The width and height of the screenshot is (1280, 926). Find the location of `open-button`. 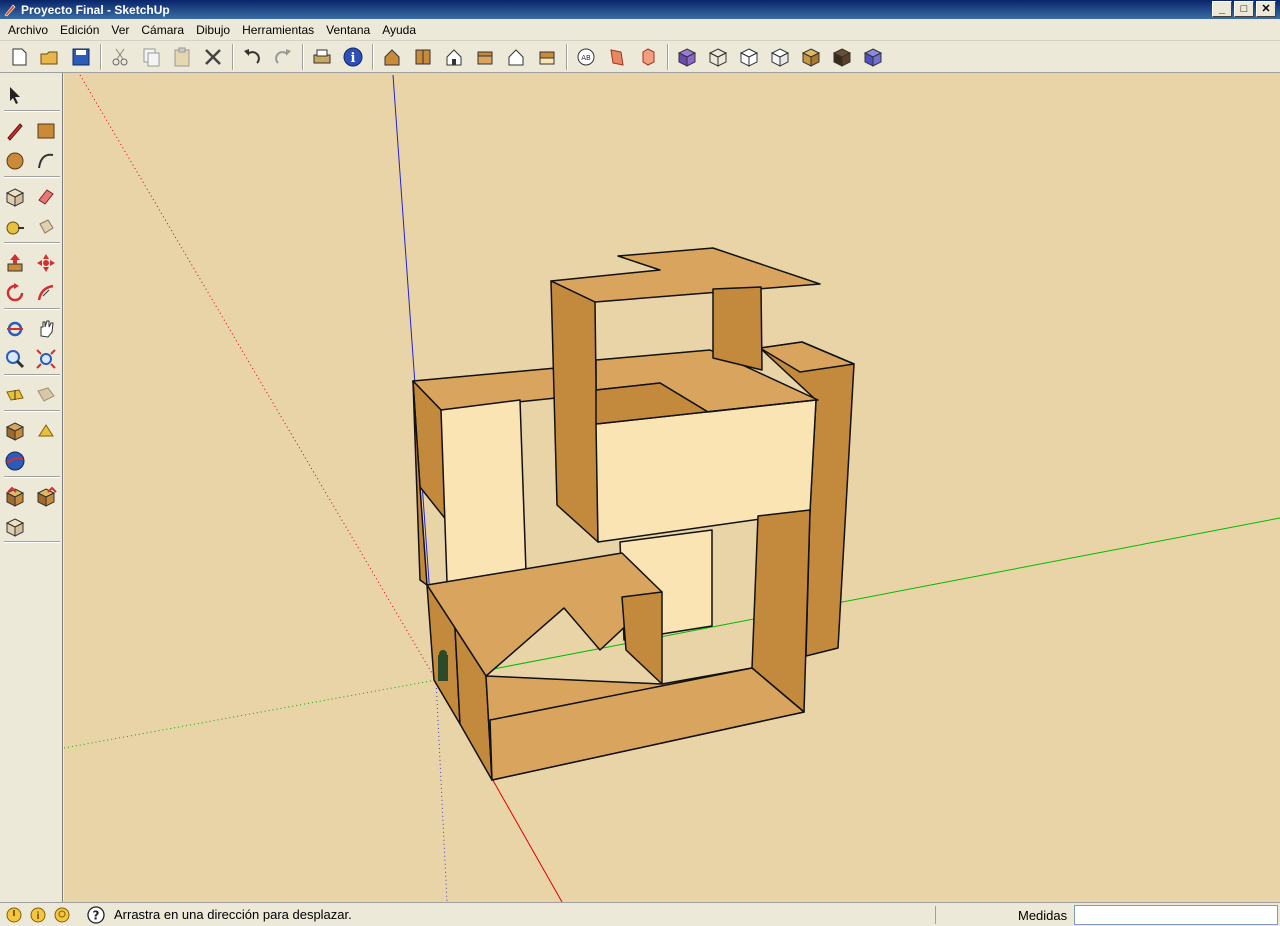

open-button is located at coordinates (49, 56).